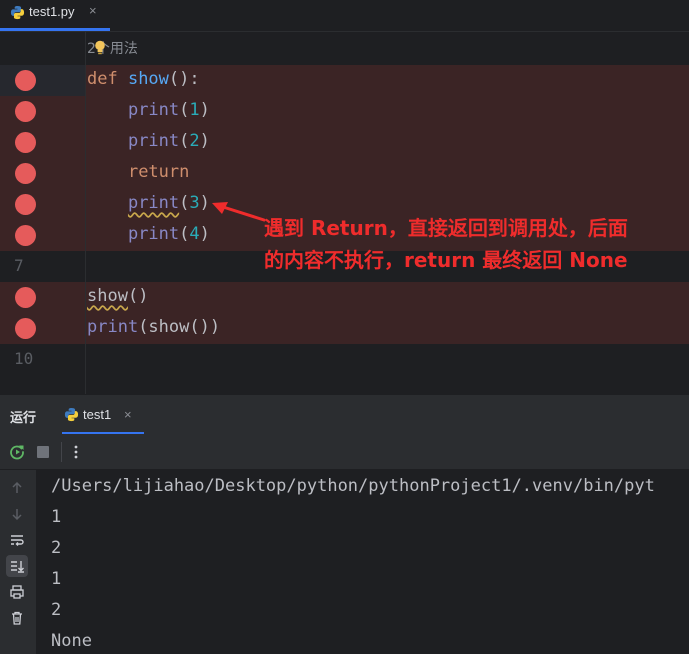 This screenshot has width=689, height=654. Describe the element at coordinates (344, 328) in the screenshot. I see `code-line: print(show())` at that location.